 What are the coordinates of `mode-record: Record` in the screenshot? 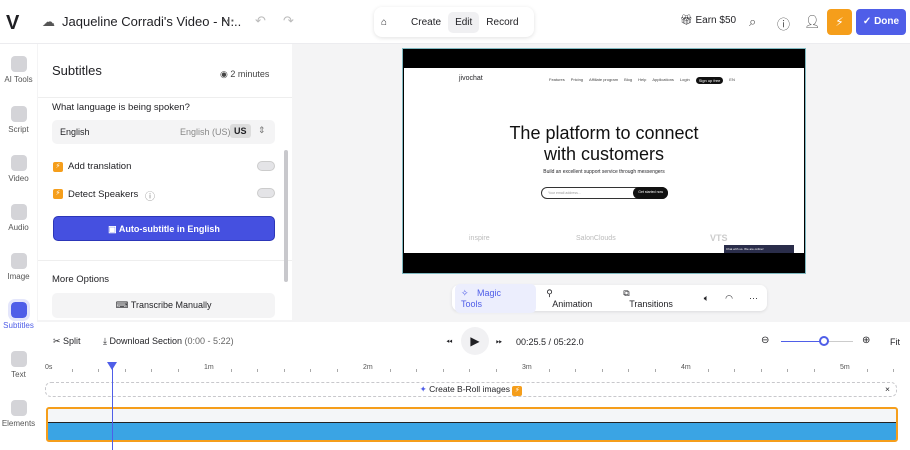 It's located at (502, 22).